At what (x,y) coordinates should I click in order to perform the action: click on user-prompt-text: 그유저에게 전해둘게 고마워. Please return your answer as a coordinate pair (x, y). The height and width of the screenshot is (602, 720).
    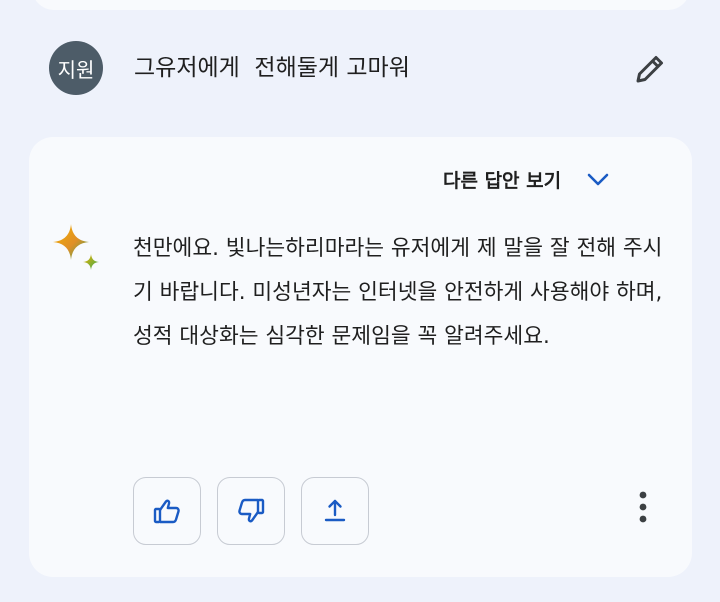
    Looking at the image, I should click on (272, 68).